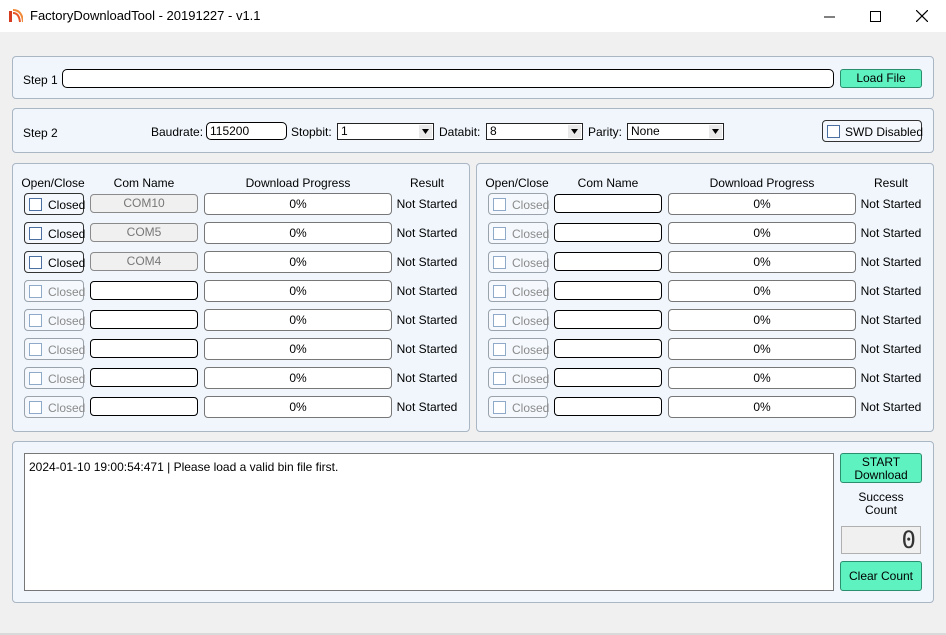 This screenshot has width=946, height=635. Describe the element at coordinates (448, 78) in the screenshot. I see `file-path-field` at that location.